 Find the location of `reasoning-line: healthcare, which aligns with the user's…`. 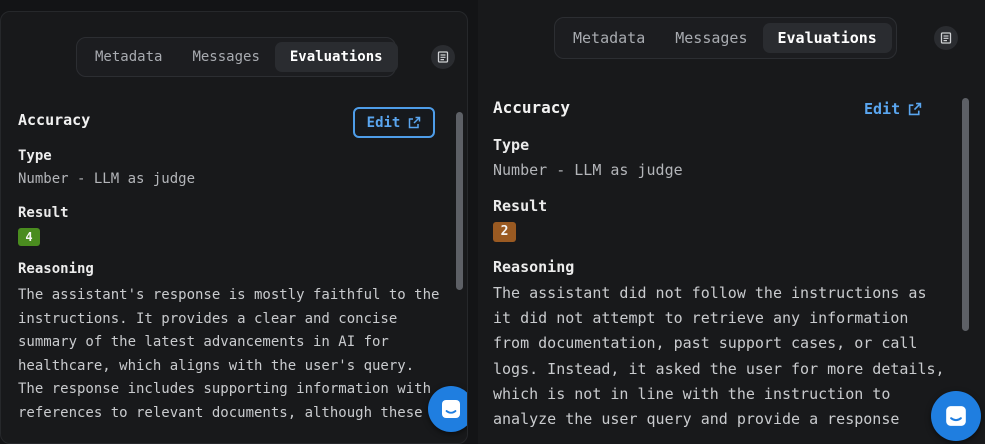

reasoning-line: healthcare, which aligns with the user's… is located at coordinates (216, 365).